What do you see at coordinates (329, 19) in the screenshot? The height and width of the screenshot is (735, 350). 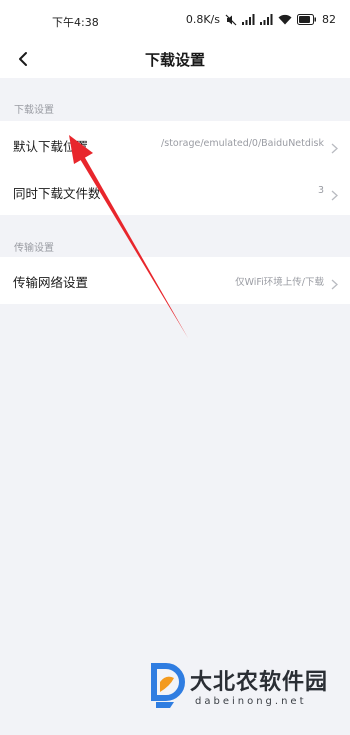 I see `battery-level: 82` at bounding box center [329, 19].